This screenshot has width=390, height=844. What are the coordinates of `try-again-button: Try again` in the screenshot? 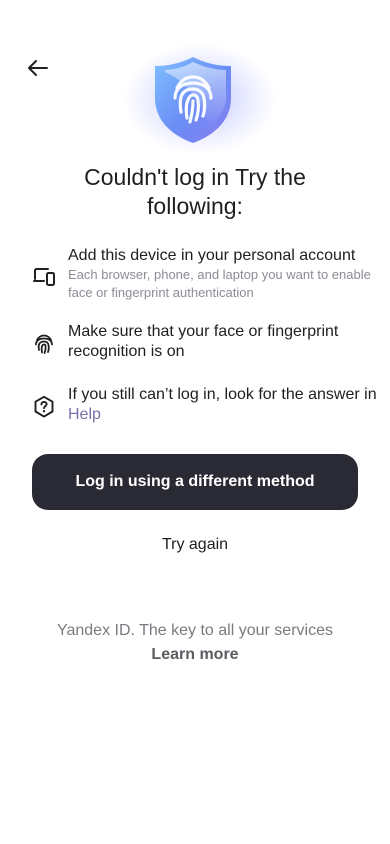 It's located at (195, 545).